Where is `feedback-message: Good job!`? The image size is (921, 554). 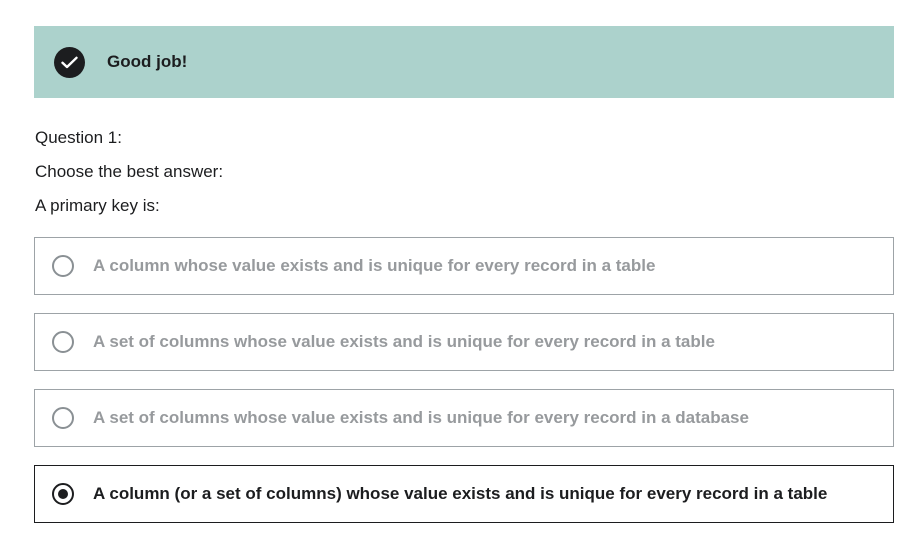
feedback-message: Good job! is located at coordinates (147, 61).